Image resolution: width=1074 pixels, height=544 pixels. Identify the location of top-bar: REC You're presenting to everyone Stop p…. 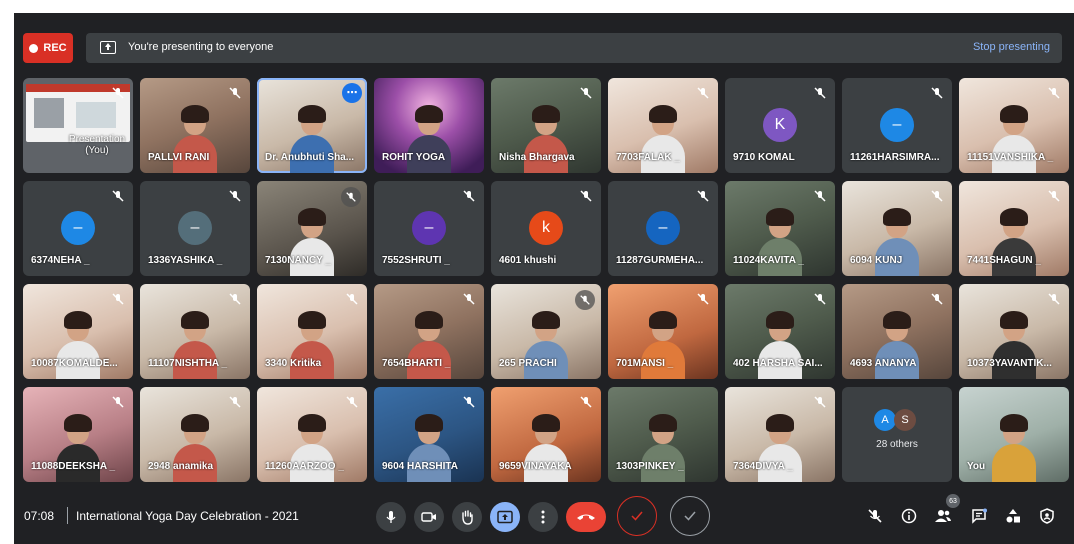
(542, 48).